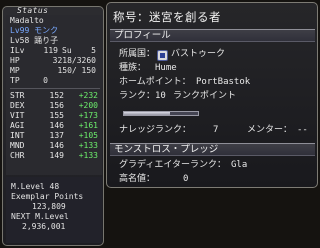 The height and width of the screenshot is (248, 320). I want to click on stat-base: 155, so click(56, 115).